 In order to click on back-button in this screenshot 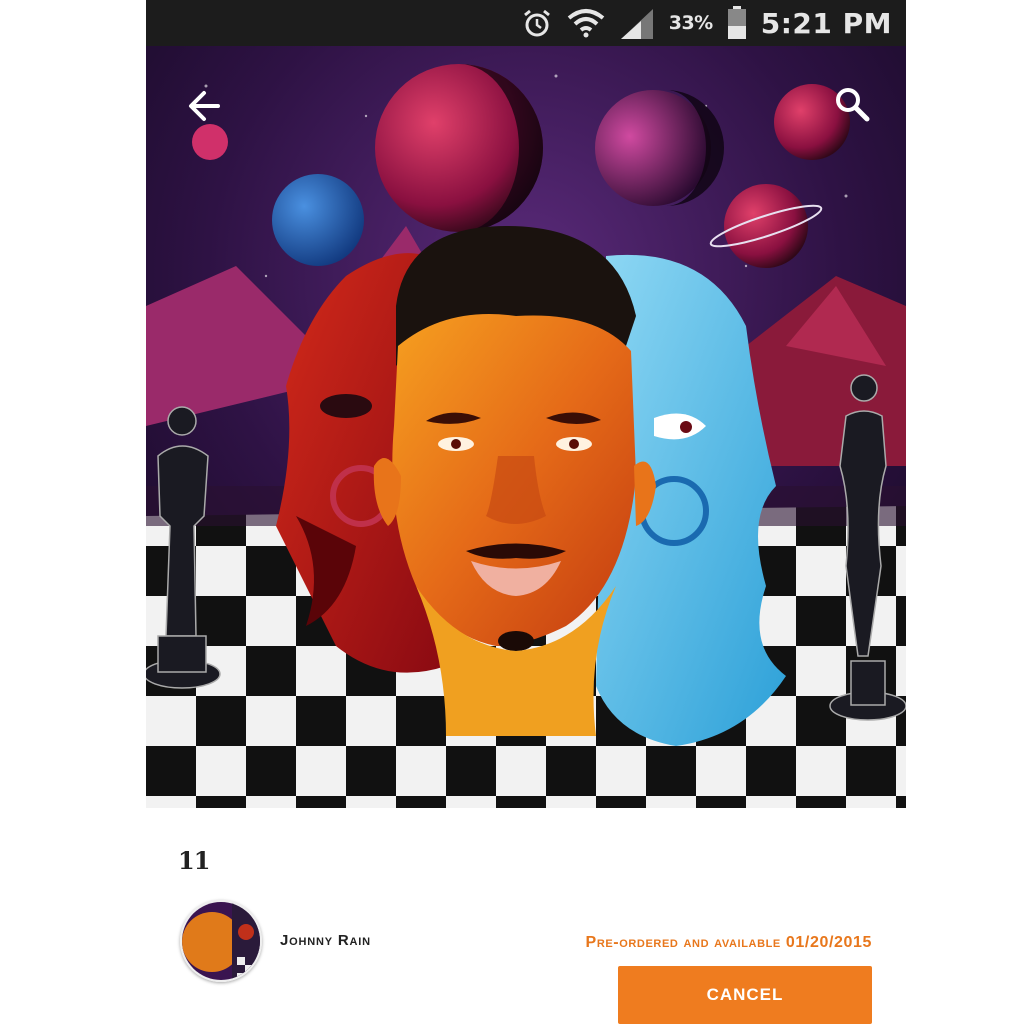, I will do `click(204, 108)`.